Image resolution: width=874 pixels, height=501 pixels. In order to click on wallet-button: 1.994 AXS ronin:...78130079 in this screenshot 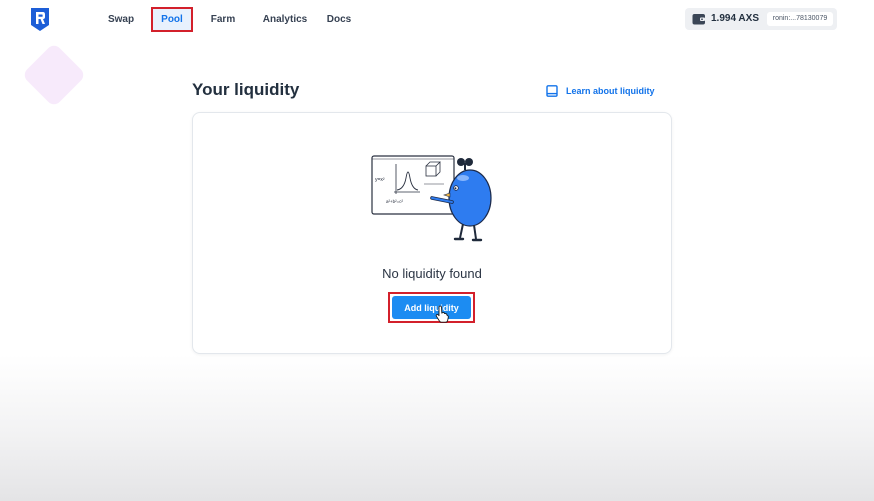, I will do `click(761, 19)`.